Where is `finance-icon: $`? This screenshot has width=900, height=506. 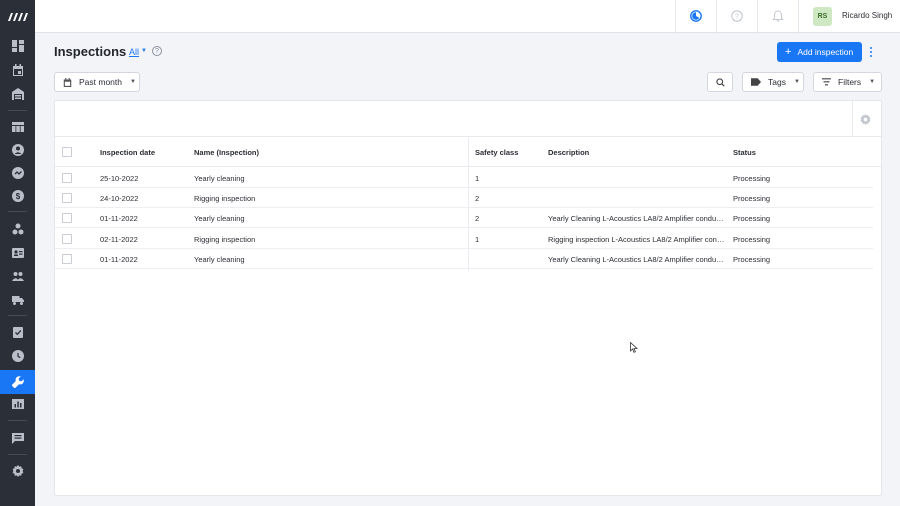 finance-icon: $ is located at coordinates (17, 196).